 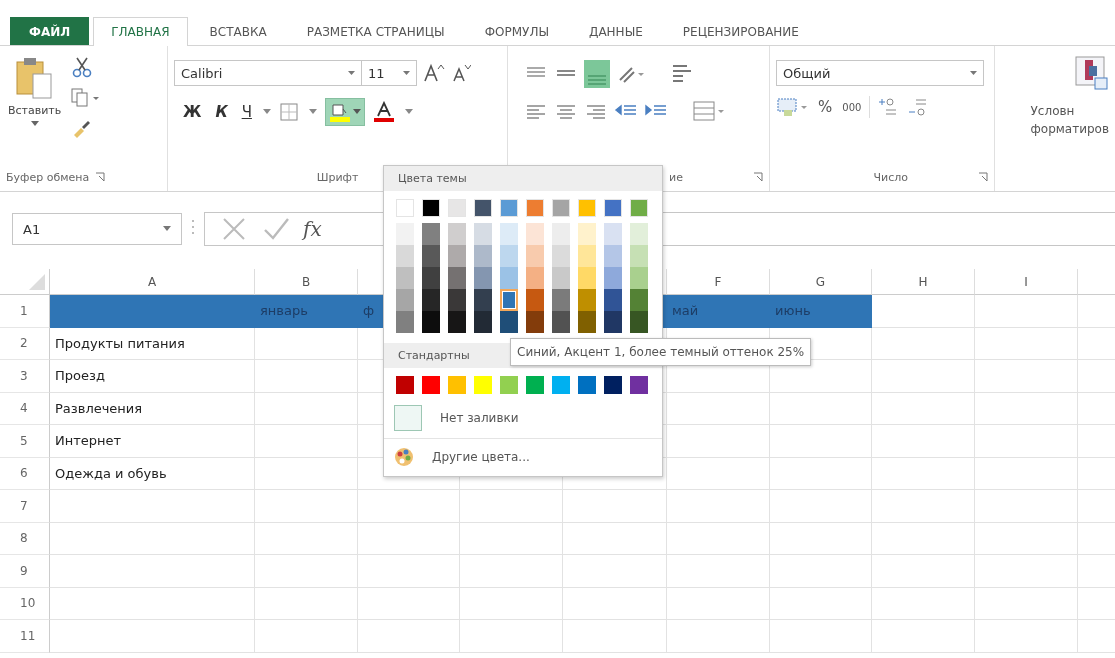 I want to click on font-size-field: 11, so click(x=389, y=73).